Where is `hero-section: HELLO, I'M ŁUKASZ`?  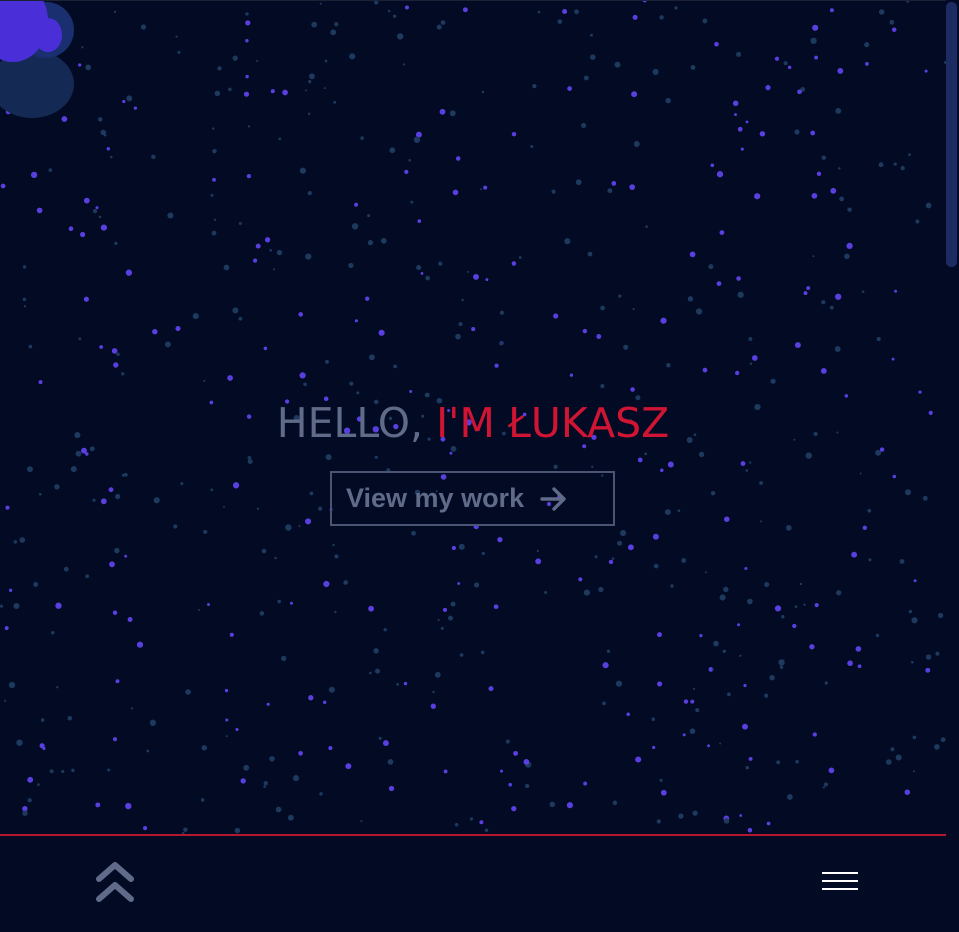
hero-section: HELLO, I'M ŁUKASZ is located at coordinates (473, 423).